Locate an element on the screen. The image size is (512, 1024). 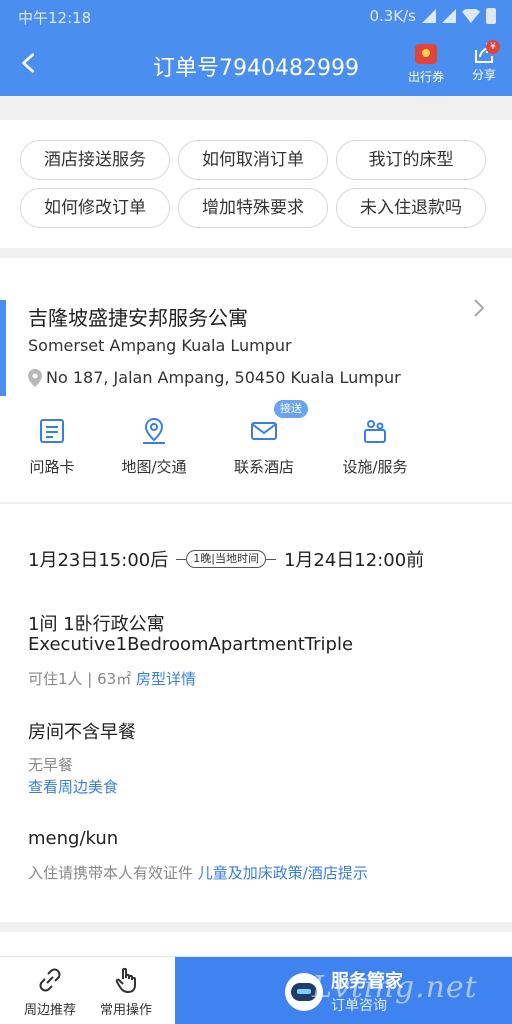
nights-indicator: 1晚|当地时间 is located at coordinates (226, 559).